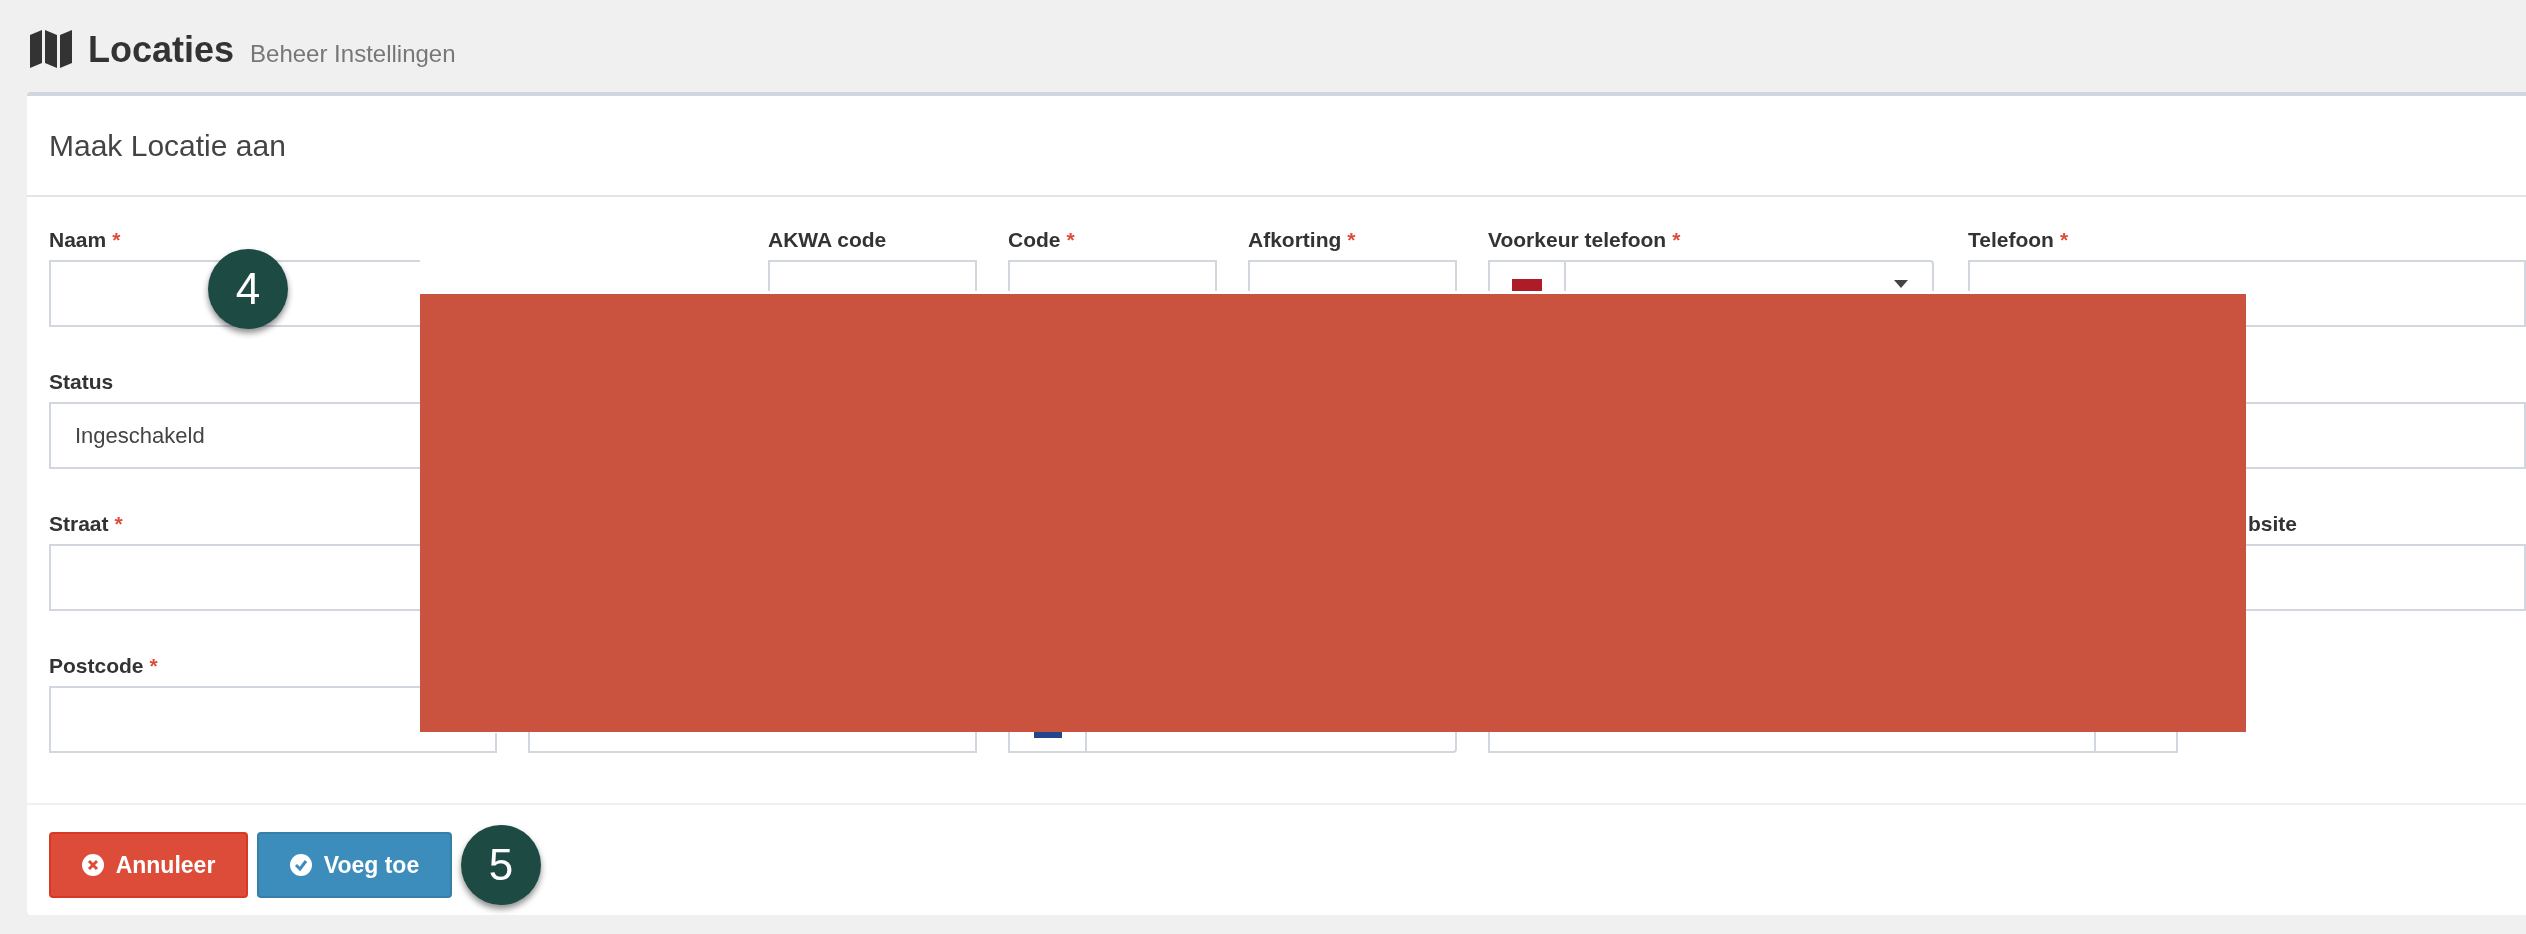 The height and width of the screenshot is (934, 2526). I want to click on submit-button: Voeg toe, so click(354, 865).